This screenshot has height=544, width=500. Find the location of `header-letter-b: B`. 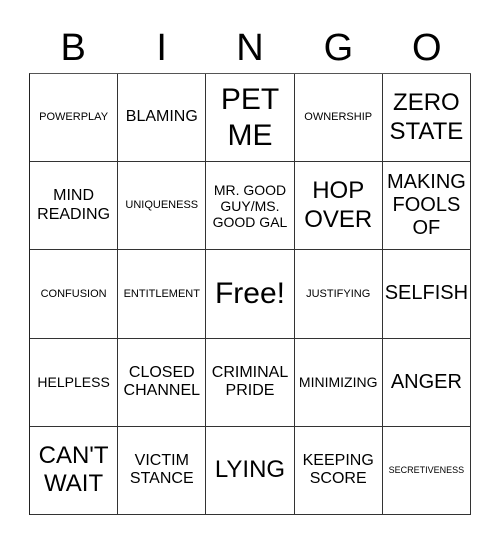

header-letter-b: B is located at coordinates (73, 48).